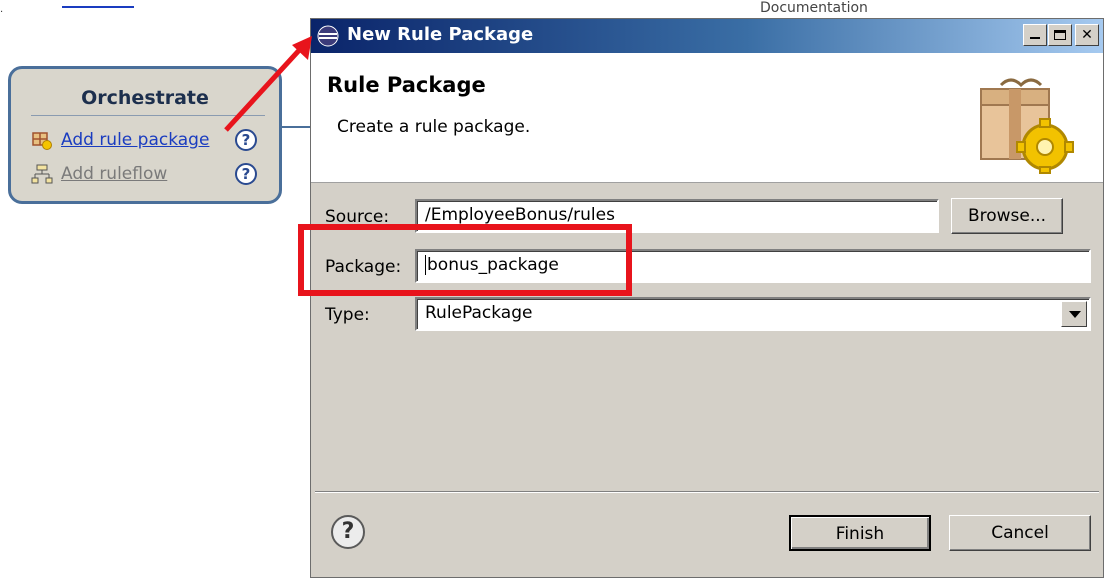  I want to click on rule-package-icon, so click(42, 141).